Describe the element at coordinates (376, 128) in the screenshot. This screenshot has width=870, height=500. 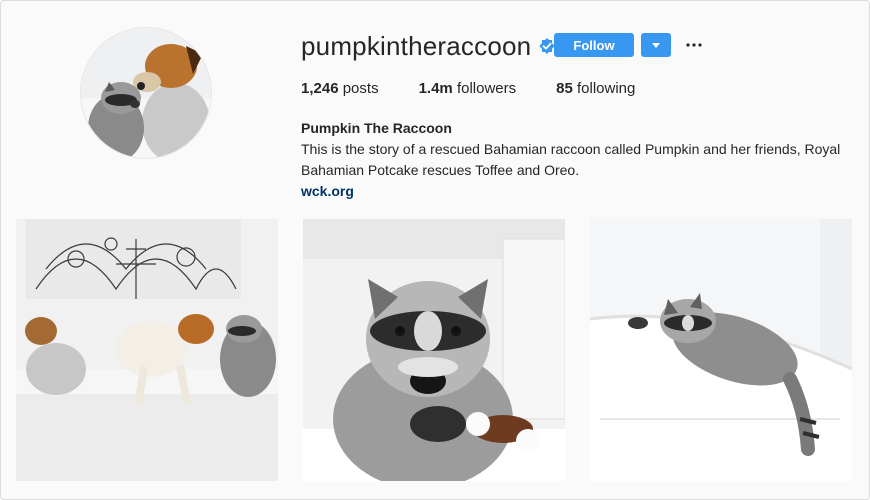
I see `full-name: Pumpkin The Raccoon` at that location.